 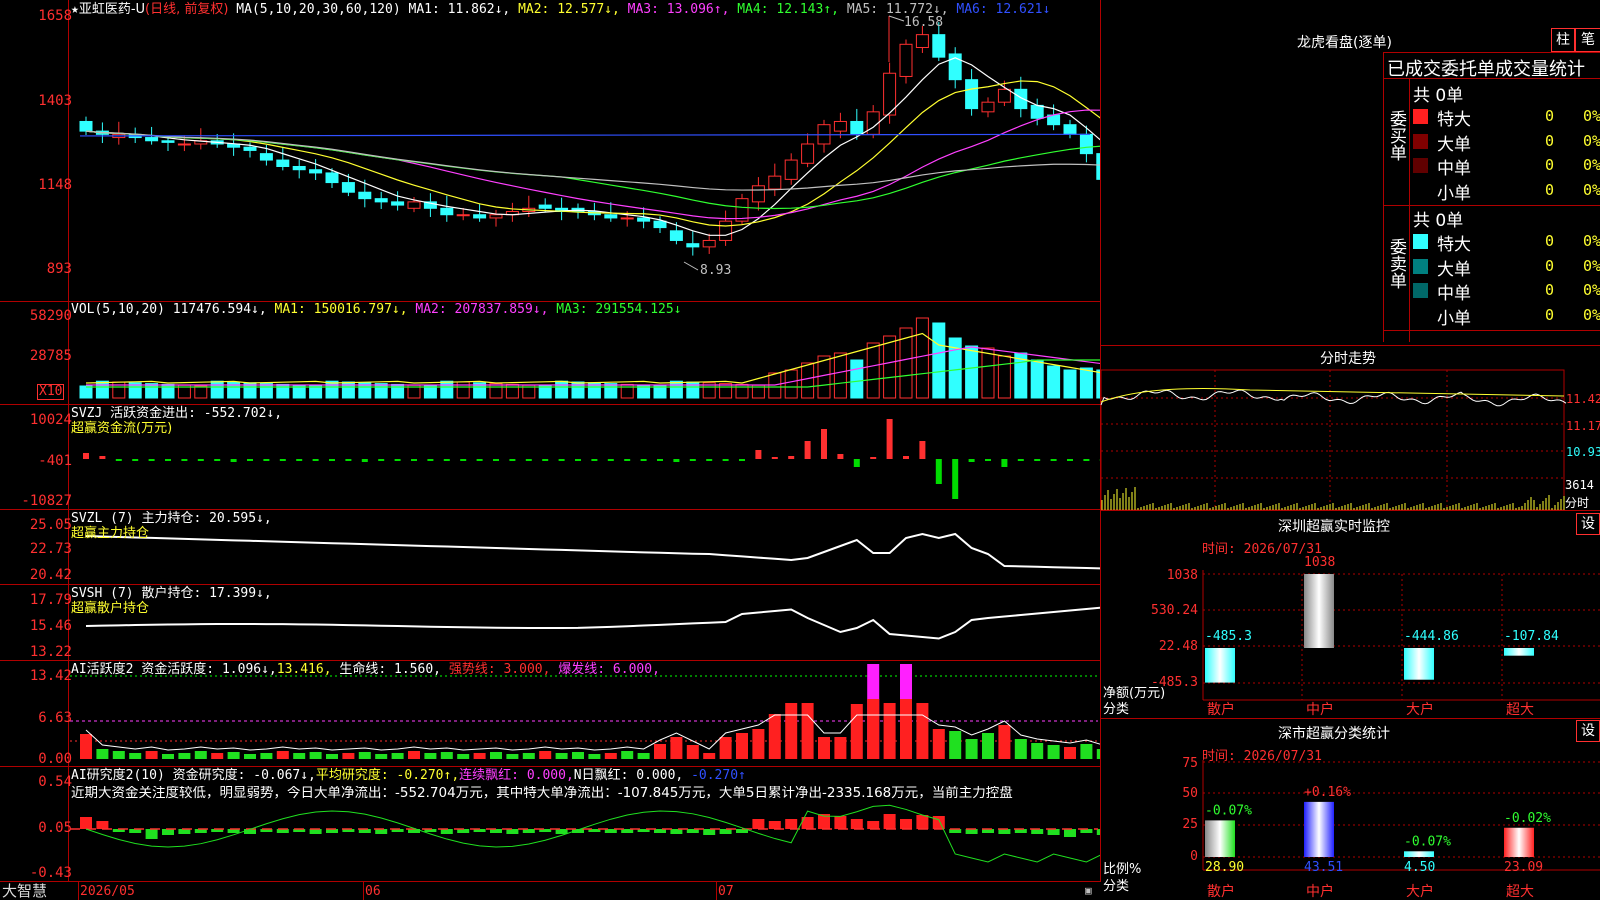 What do you see at coordinates (592, 732) in the screenshot?
I see `activity-line` at bounding box center [592, 732].